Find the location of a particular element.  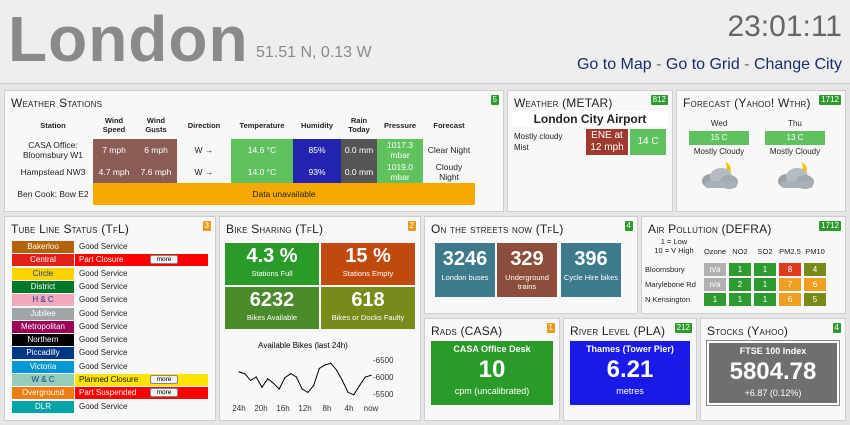

column-header: Temperature is located at coordinates (262, 125).